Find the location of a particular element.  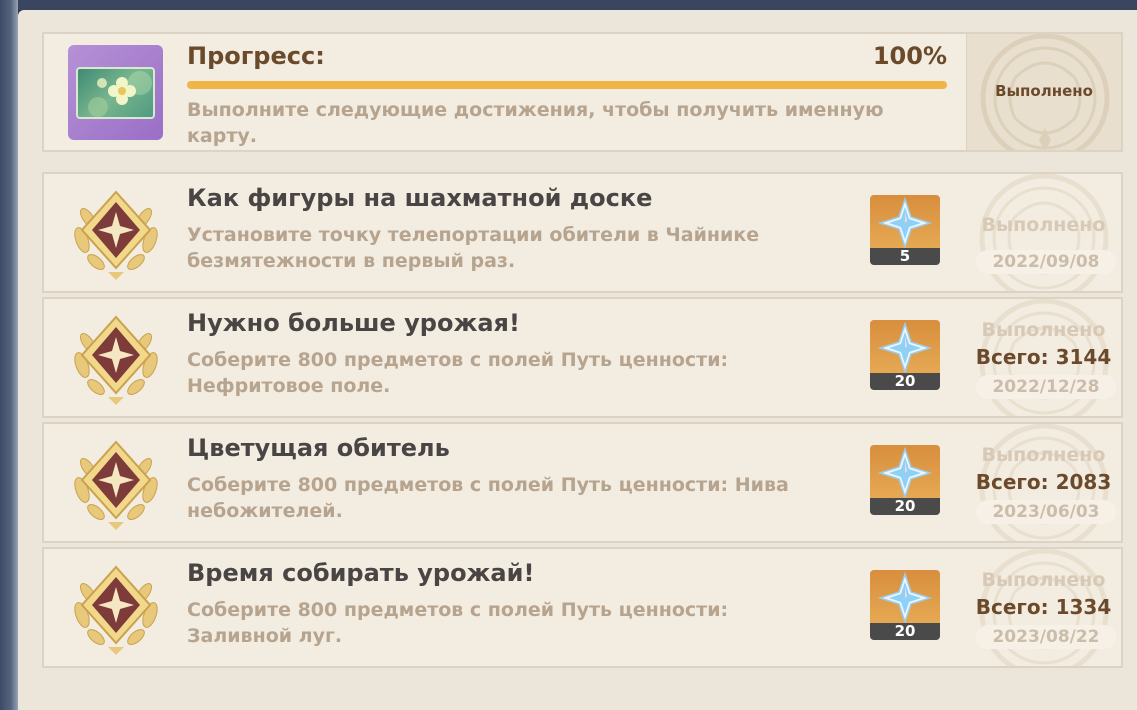

completion-total: Всего: 1334 is located at coordinates (1043, 607).